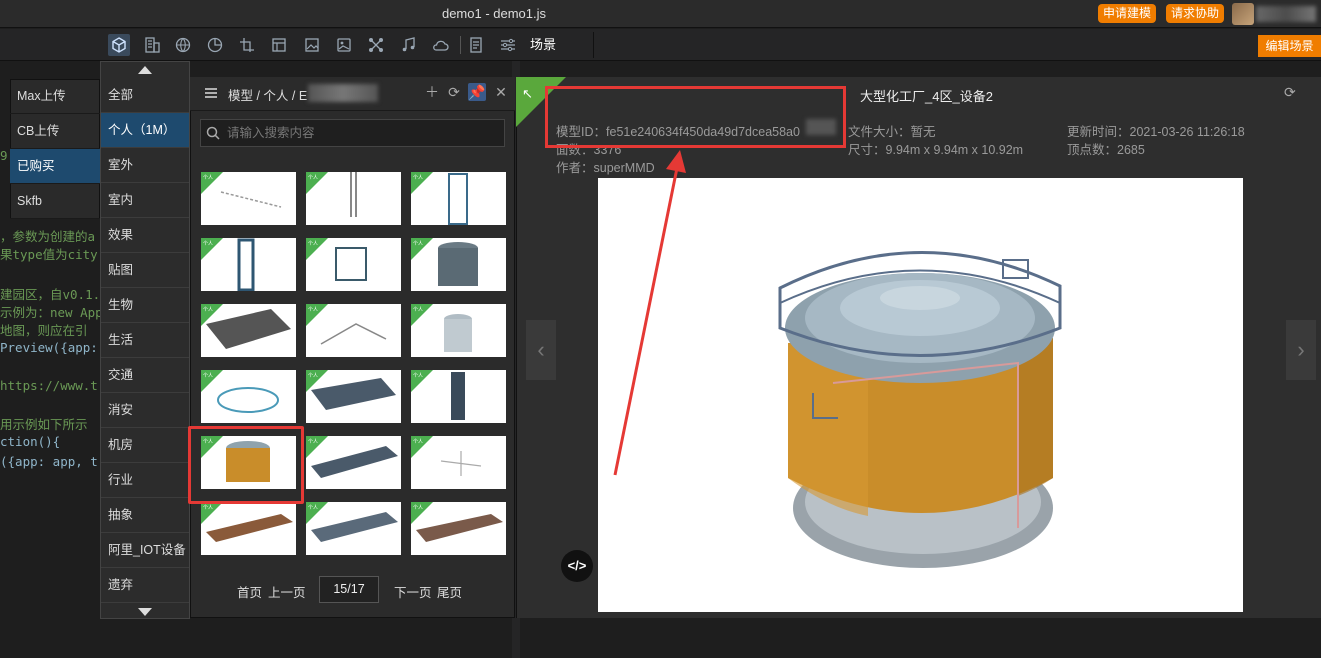 This screenshot has width=1321, height=658. I want to click on settings-sliders-icon, so click(508, 45).